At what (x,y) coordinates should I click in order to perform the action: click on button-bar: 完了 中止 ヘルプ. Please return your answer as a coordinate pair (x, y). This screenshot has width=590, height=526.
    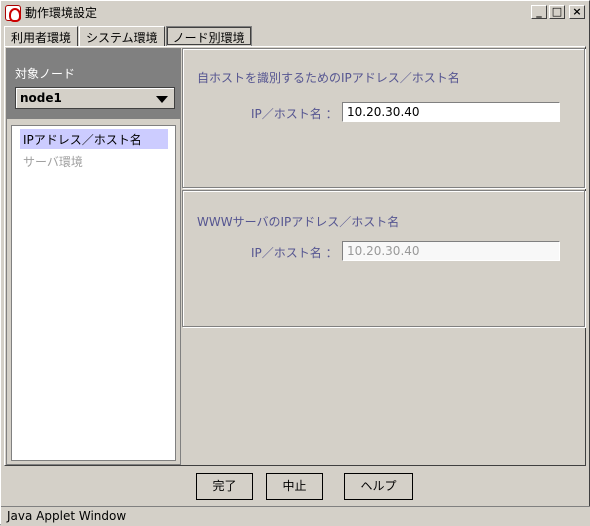
    Looking at the image, I should click on (295, 488).